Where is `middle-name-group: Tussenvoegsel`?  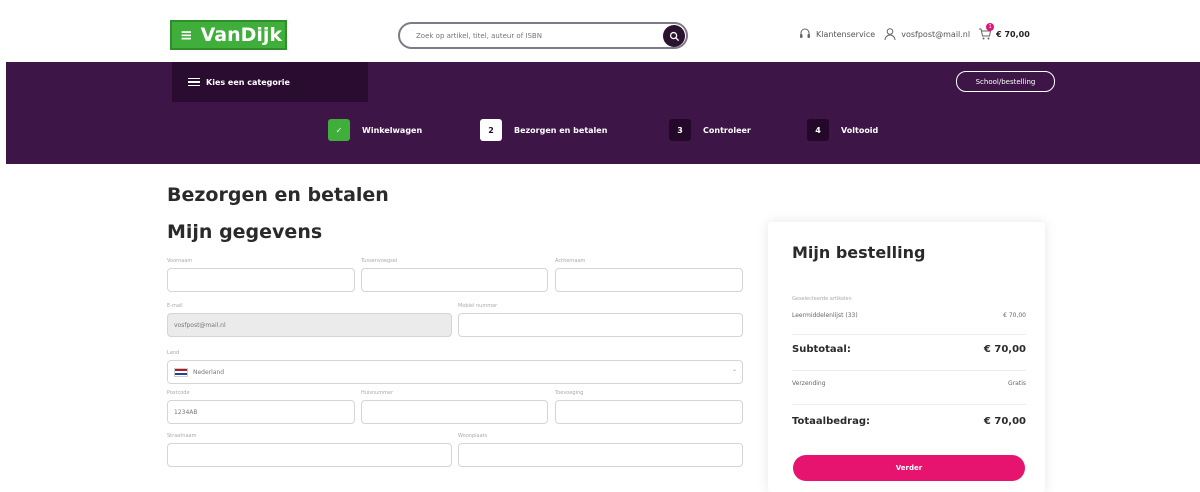 middle-name-group: Tussenvoegsel is located at coordinates (454, 275).